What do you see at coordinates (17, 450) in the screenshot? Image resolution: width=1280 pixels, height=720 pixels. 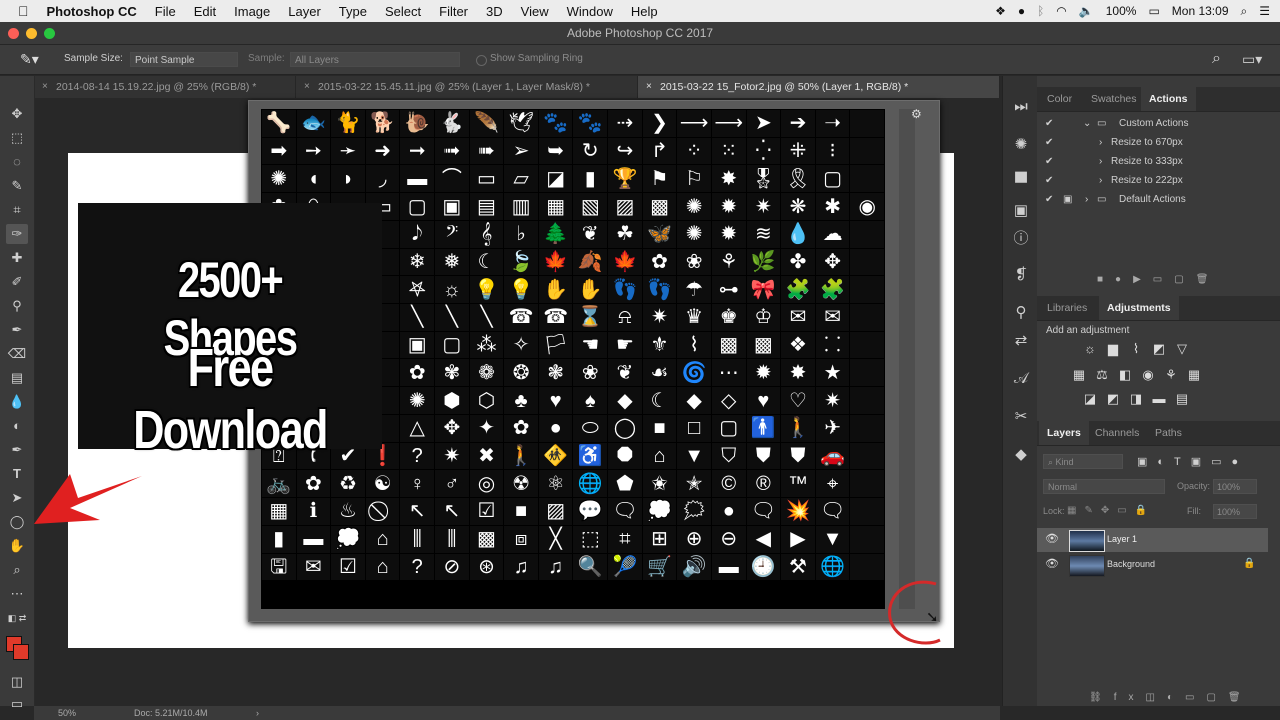 I see `pen-tool-icon: ✒` at bounding box center [17, 450].